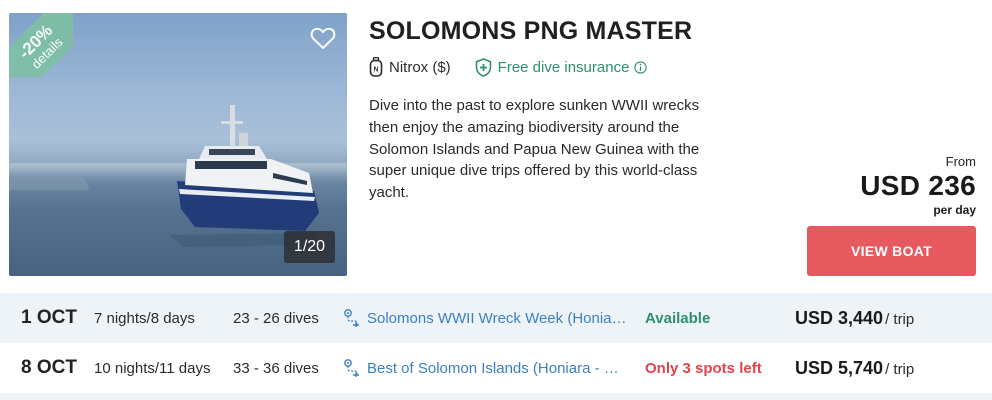 Image resolution: width=992 pixels, height=400 pixels. I want to click on price-amount: USD 236, so click(918, 185).